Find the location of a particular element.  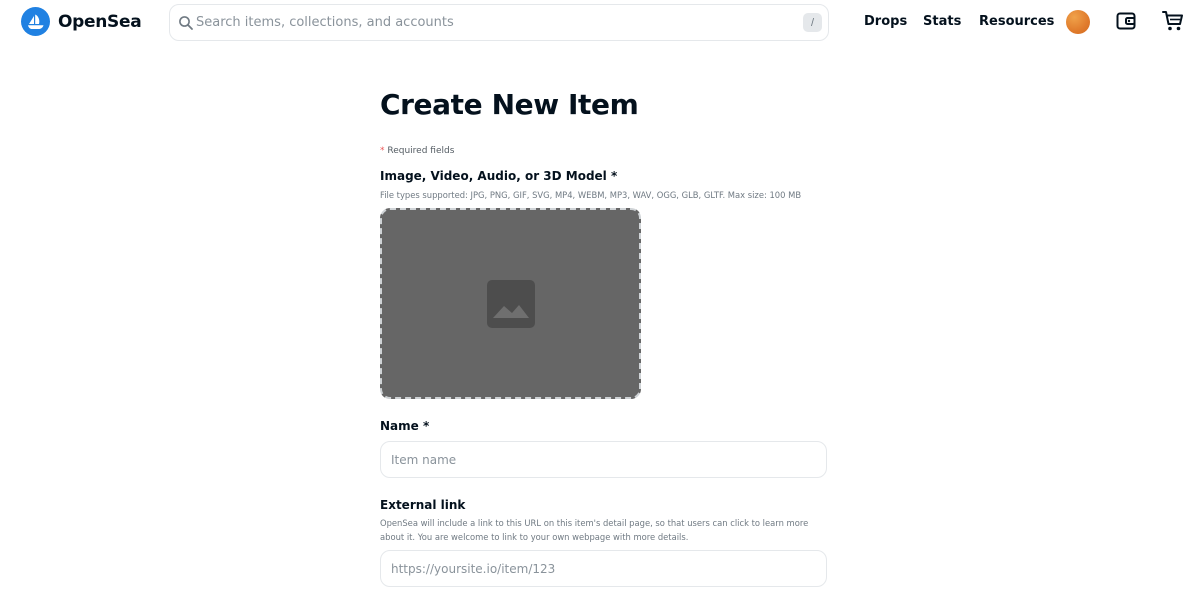

nav-drops: Drops is located at coordinates (885, 21).